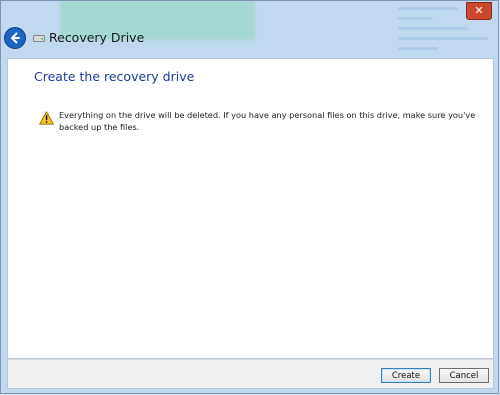  I want to click on window-title: Recovery Drive, so click(97, 37).